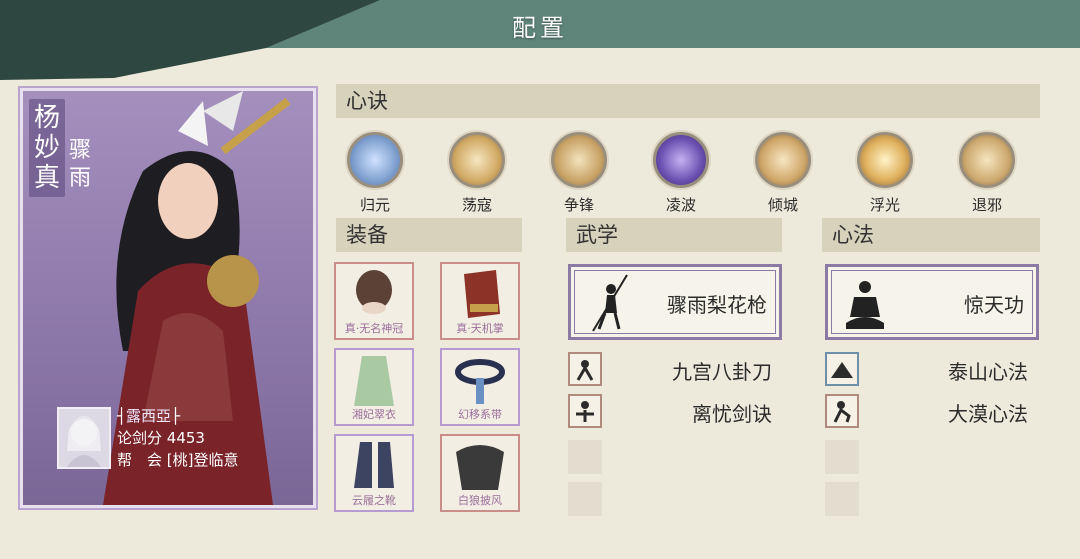  Describe the element at coordinates (374, 292) in the screenshot. I see `crown-icon` at that location.